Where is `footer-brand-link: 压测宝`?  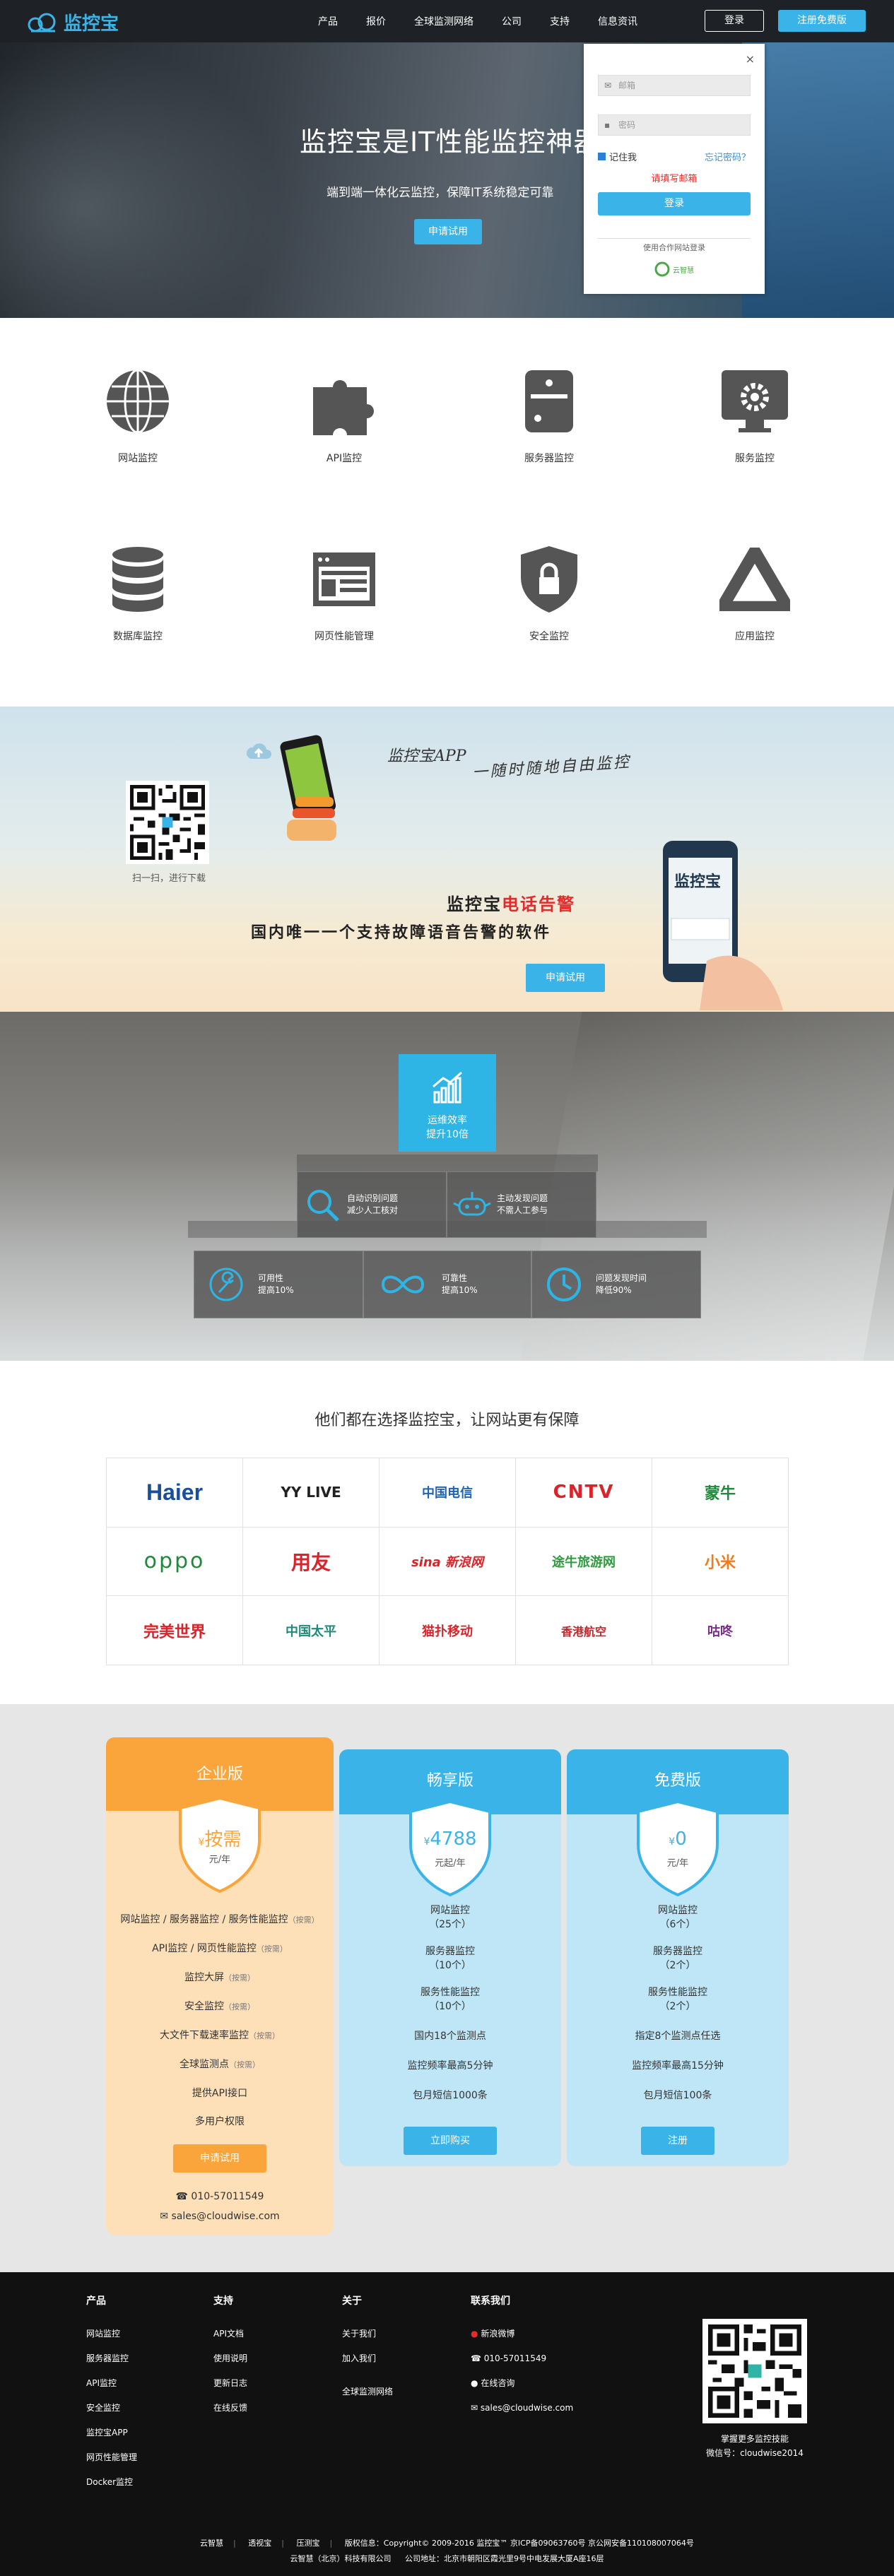
footer-brand-link: 压测宝 is located at coordinates (307, 2543).